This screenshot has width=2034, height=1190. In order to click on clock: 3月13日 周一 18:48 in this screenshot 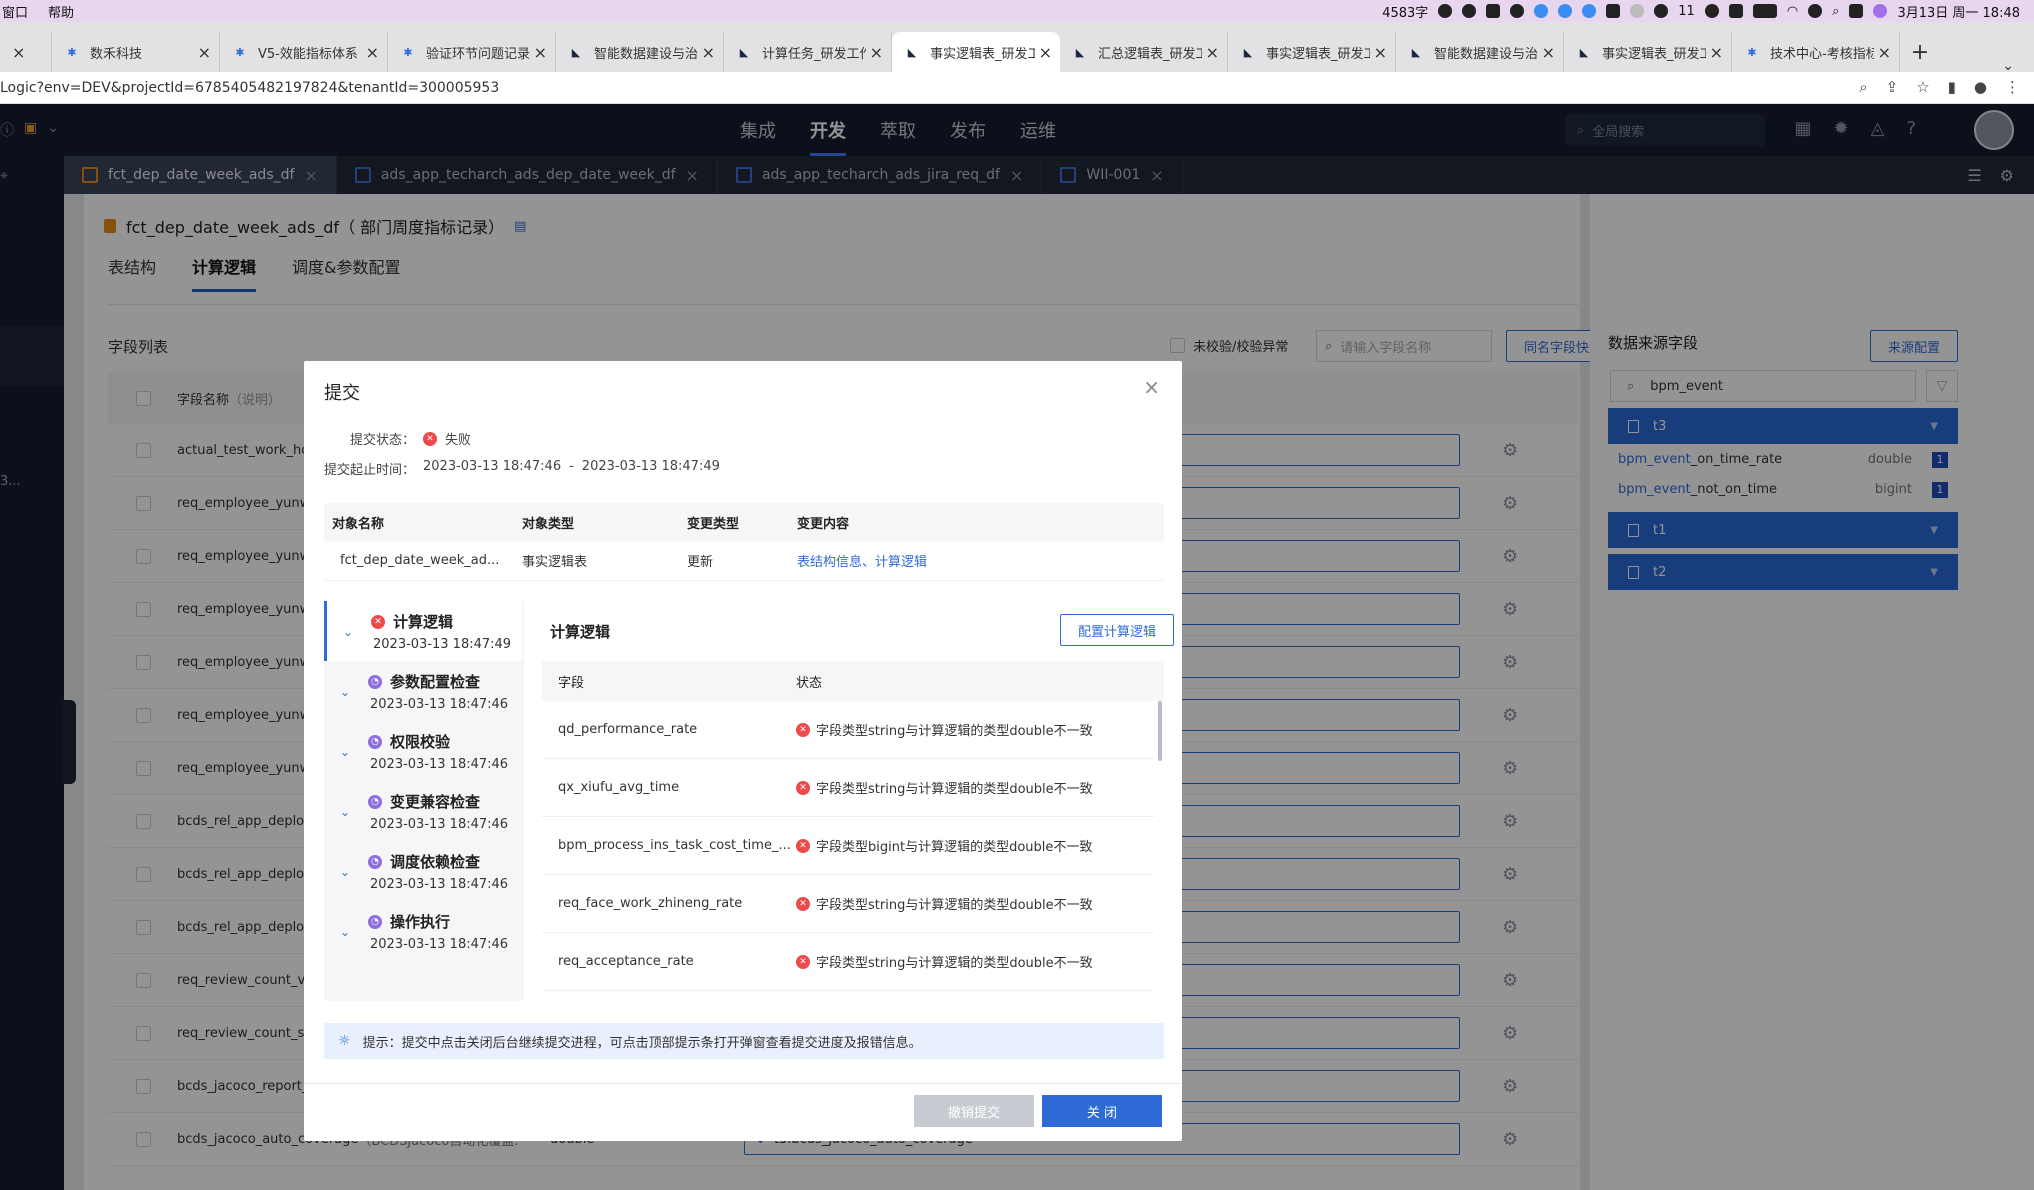, I will do `click(1958, 13)`.